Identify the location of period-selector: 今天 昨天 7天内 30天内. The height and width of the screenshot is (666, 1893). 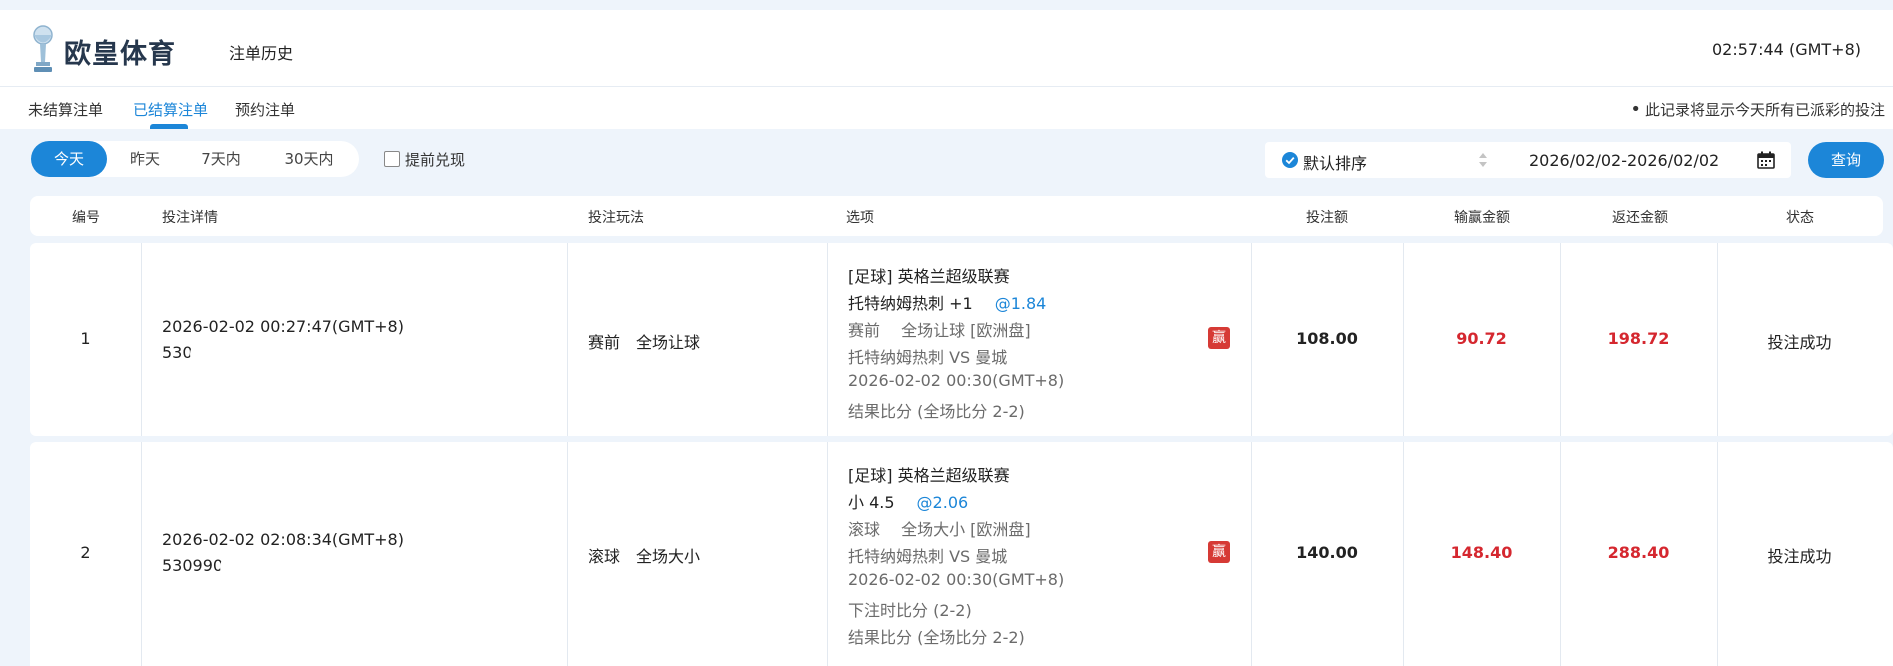
(195, 159).